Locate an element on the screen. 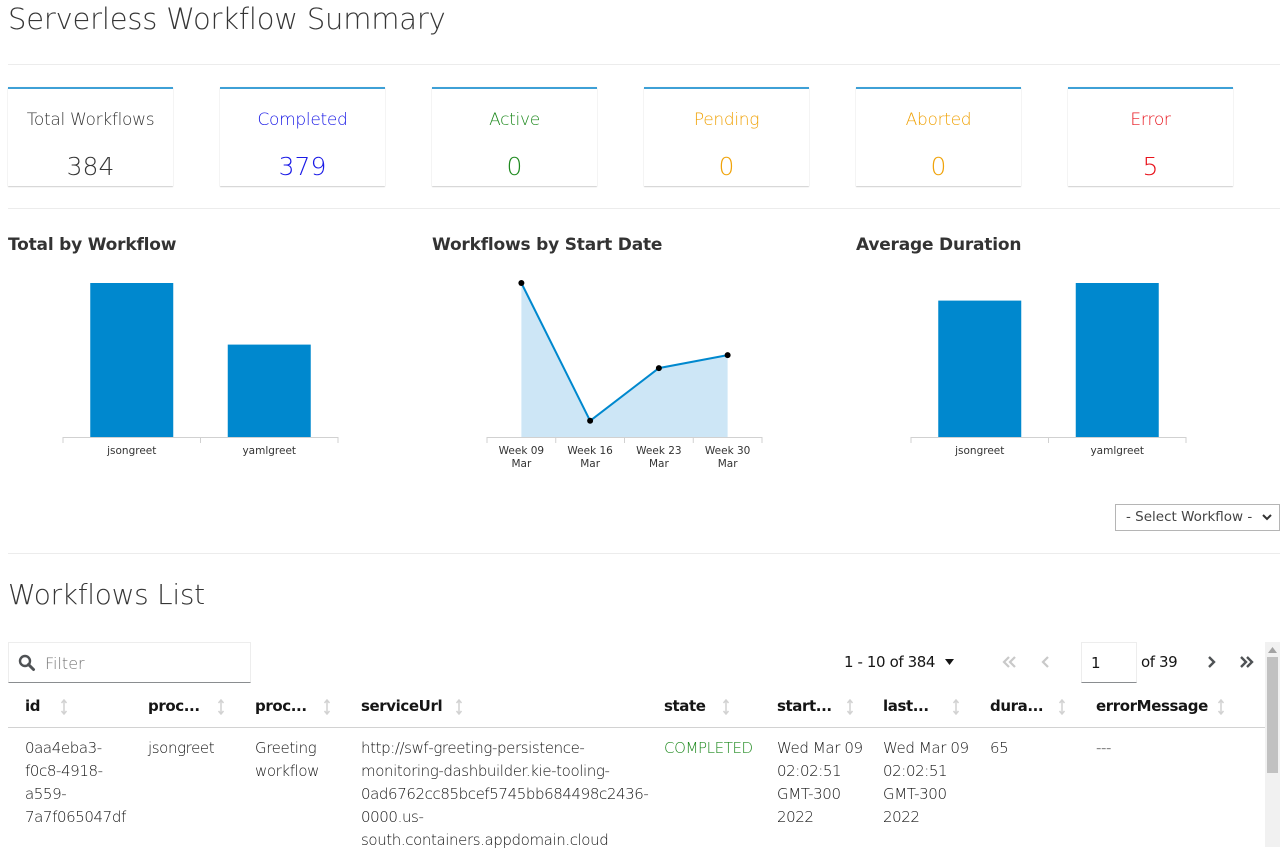  workflow-select-value: - Select Workflow - is located at coordinates (1189, 517).